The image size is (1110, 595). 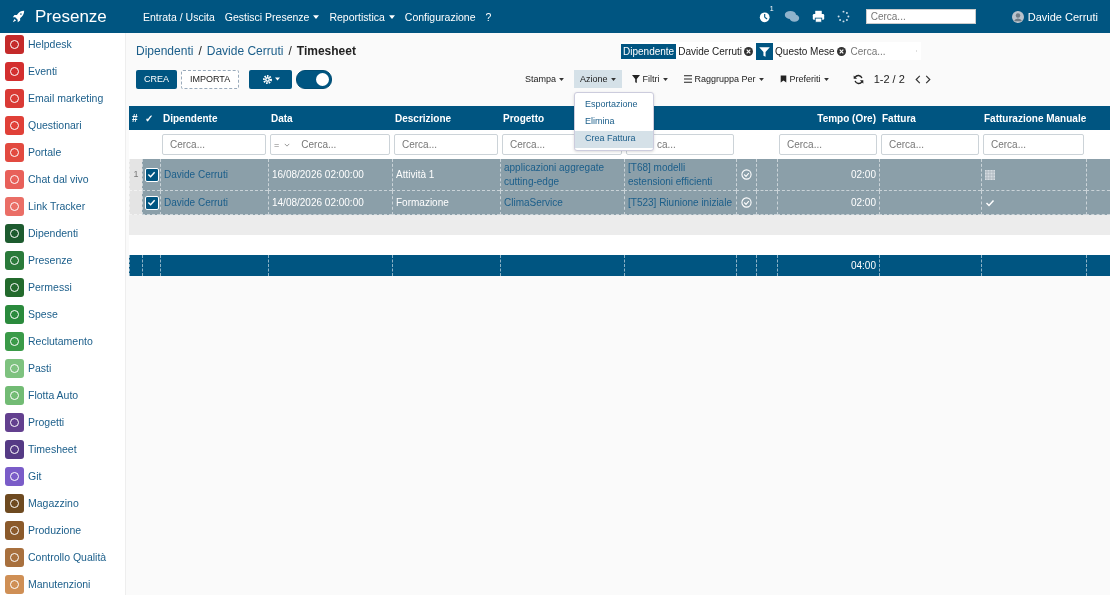 What do you see at coordinates (614, 139) in the screenshot?
I see `menu-item: Crea Fattura` at bounding box center [614, 139].